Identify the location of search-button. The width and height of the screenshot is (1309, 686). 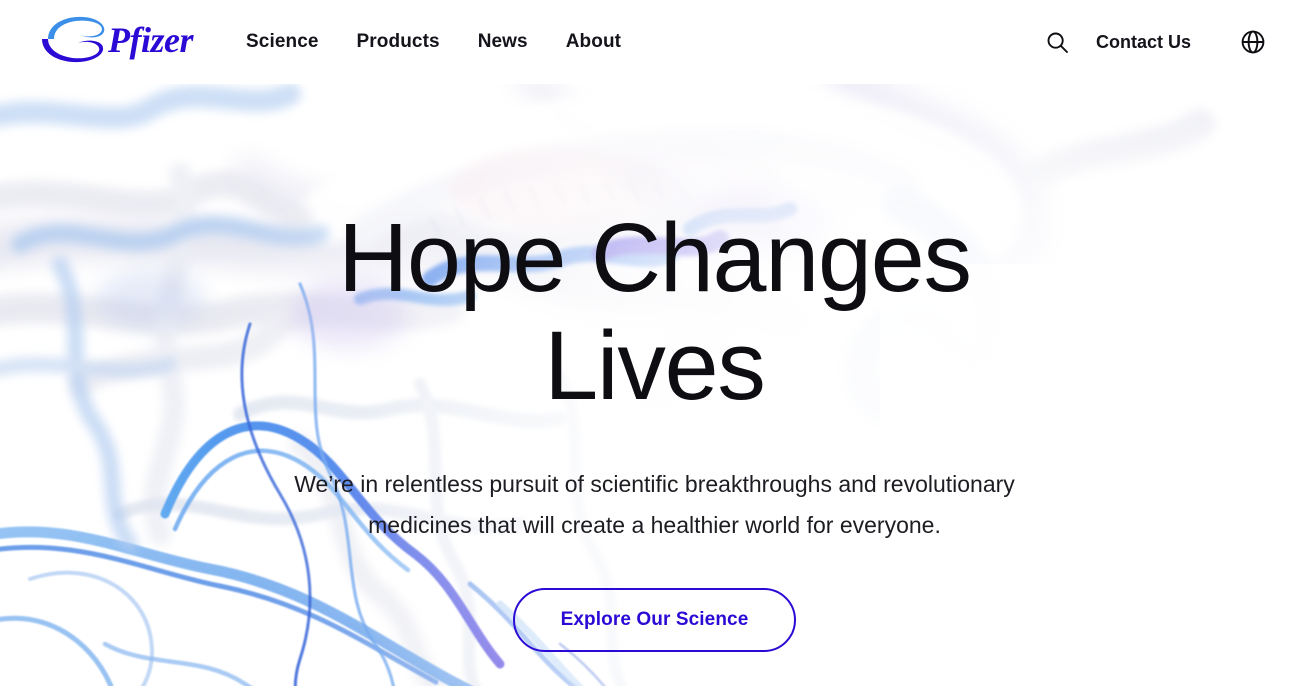
(1058, 42).